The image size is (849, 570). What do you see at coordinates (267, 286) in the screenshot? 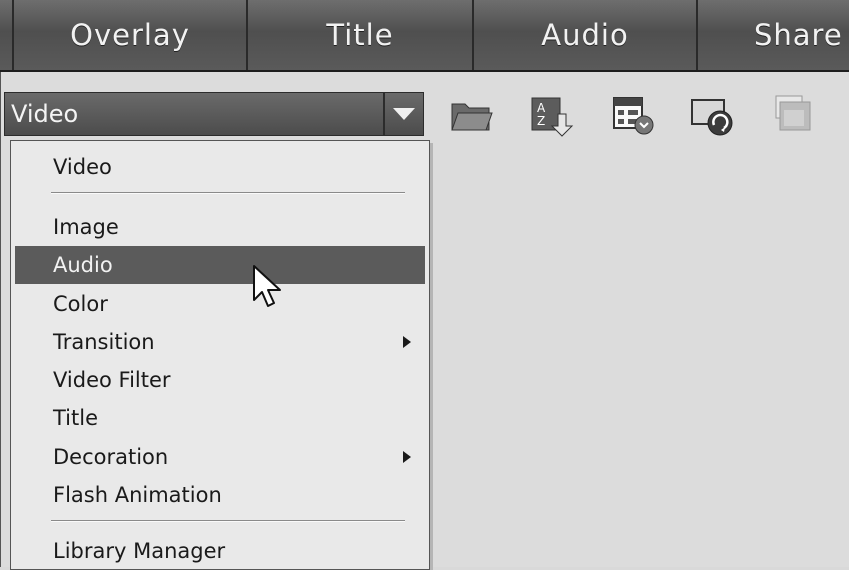
I see `mouse-pointer-icon` at bounding box center [267, 286].